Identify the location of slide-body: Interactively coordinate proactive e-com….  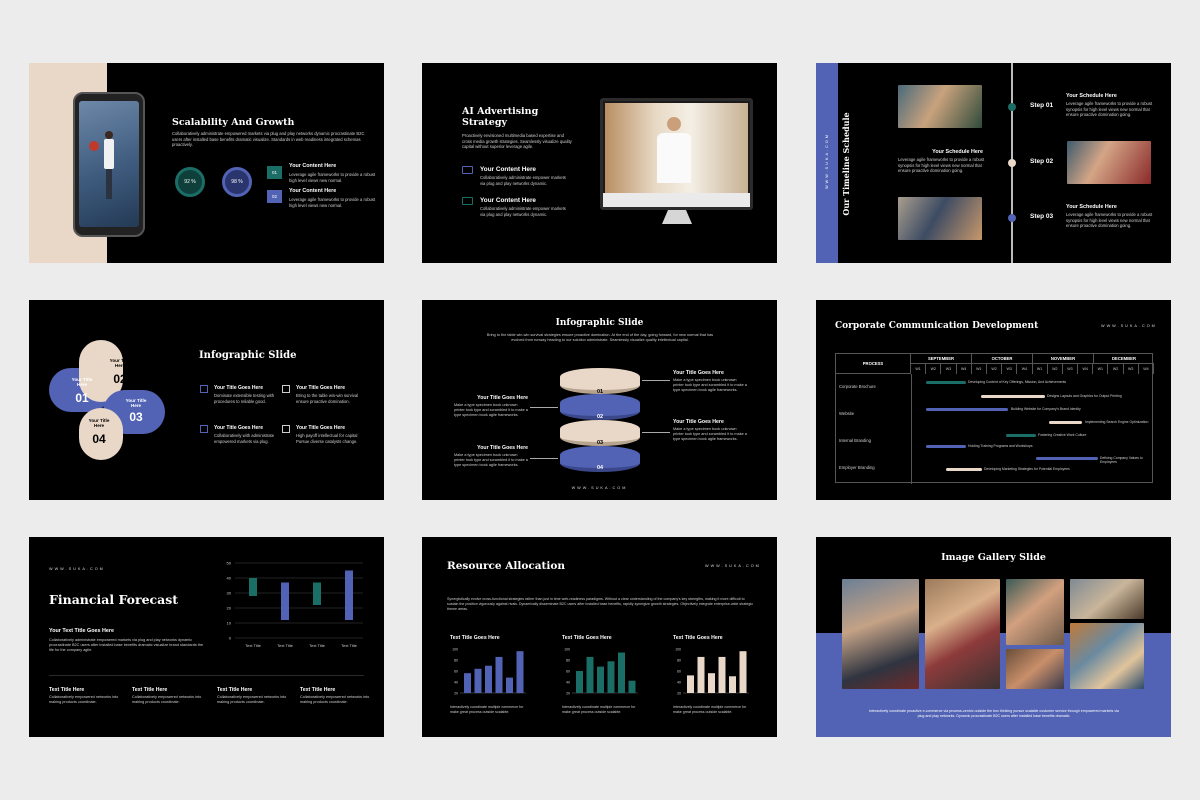
(994, 713).